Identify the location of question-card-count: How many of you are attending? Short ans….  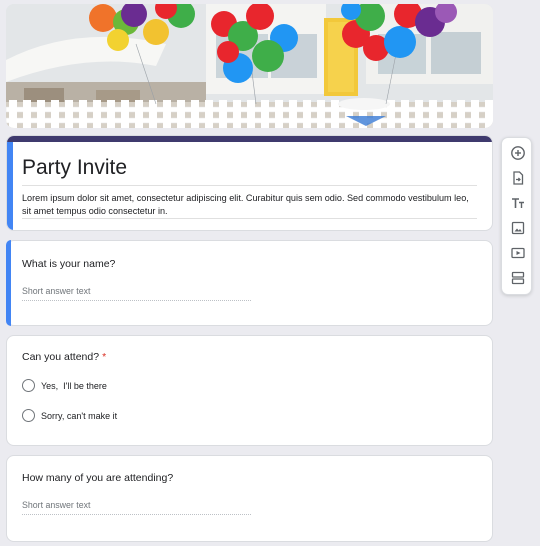
(249, 498).